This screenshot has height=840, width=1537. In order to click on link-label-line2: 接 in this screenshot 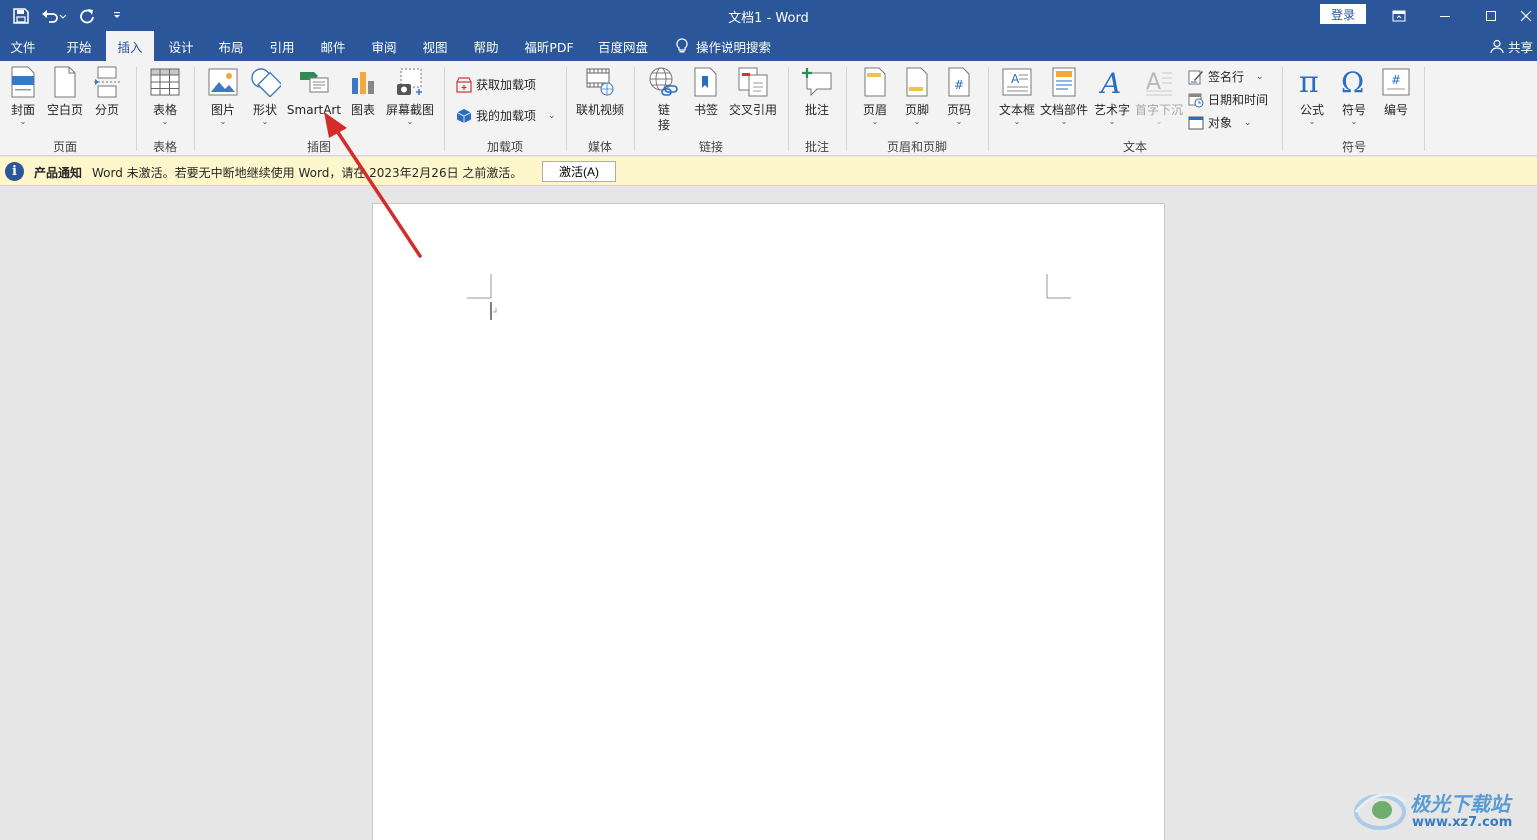, I will do `click(663, 125)`.